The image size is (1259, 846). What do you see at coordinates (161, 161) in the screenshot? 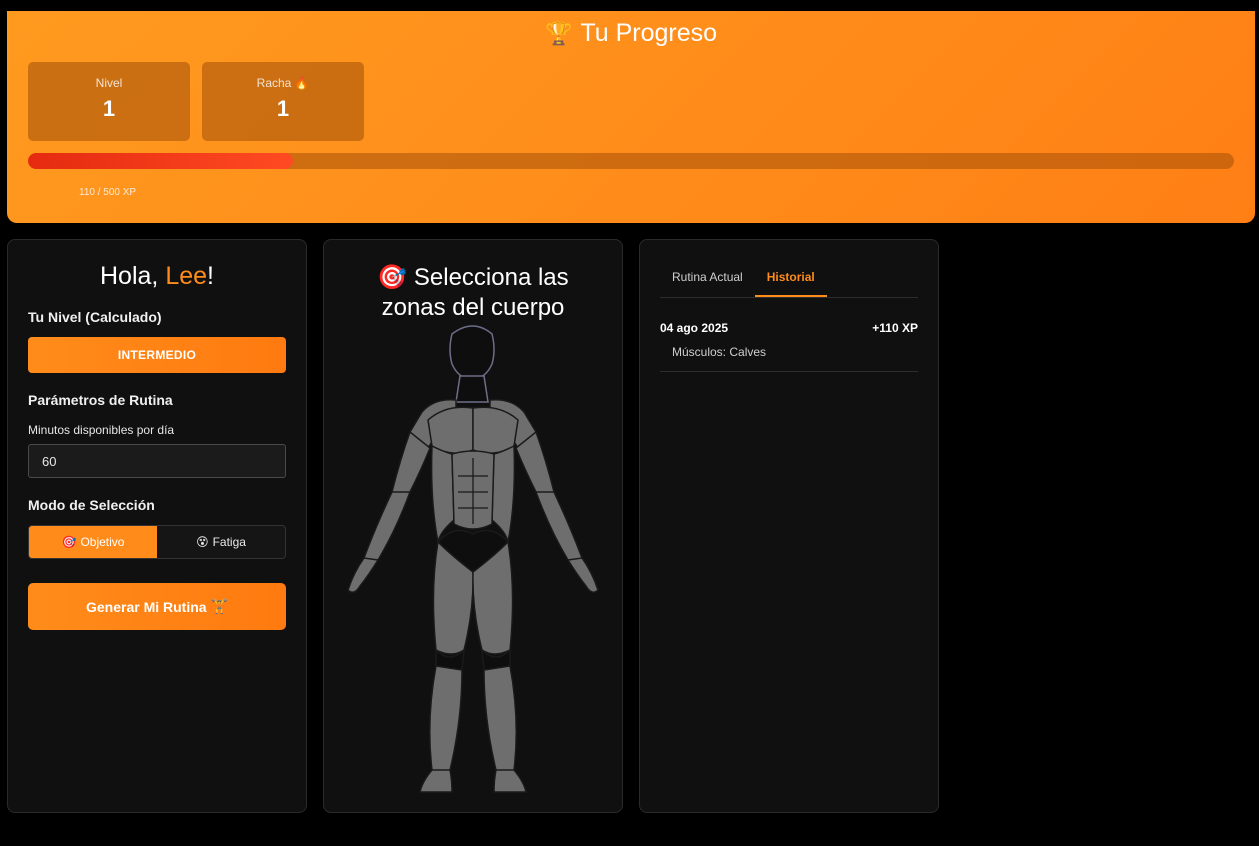
I see `xp-progress-fill` at bounding box center [161, 161].